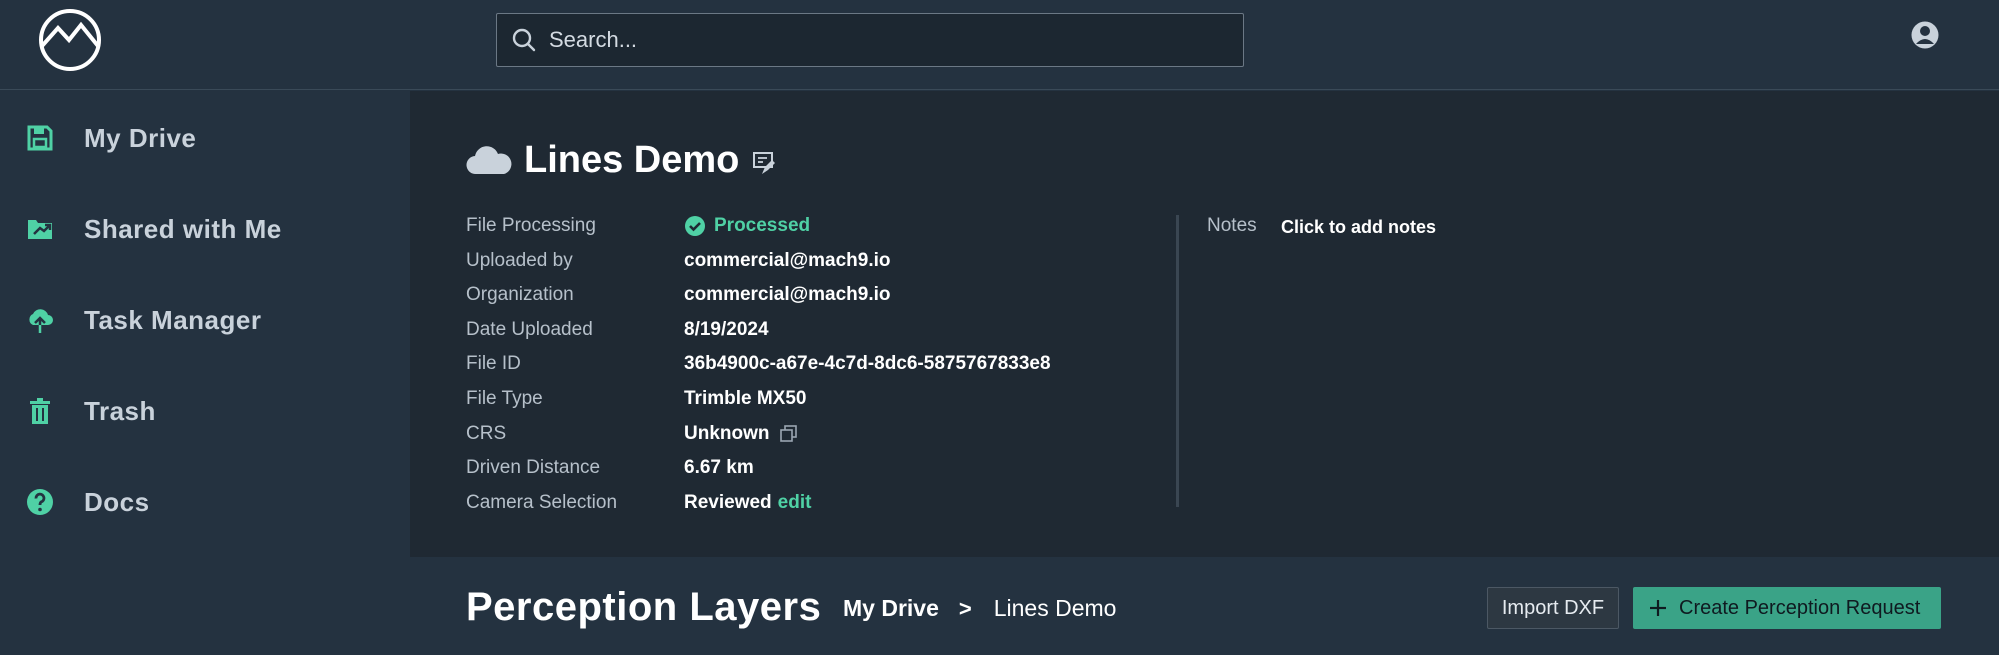  Describe the element at coordinates (1232, 225) in the screenshot. I see `notes-label: Notes` at that location.